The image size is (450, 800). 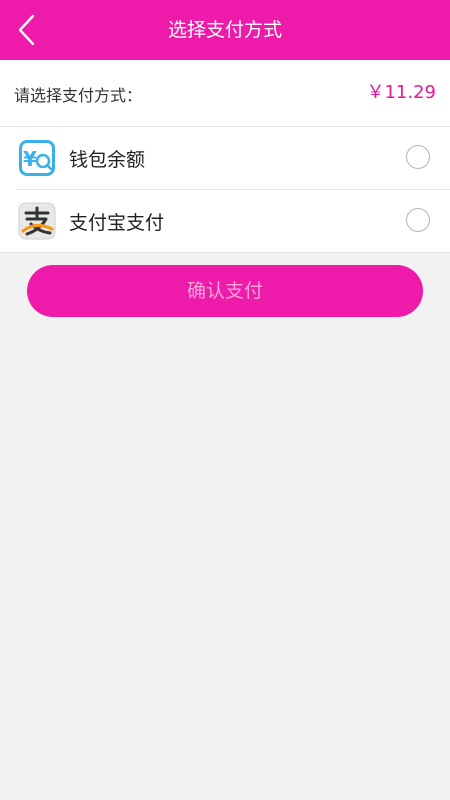 I want to click on payment-method-wallet: ¥ 钱包余额, so click(x=225, y=158).